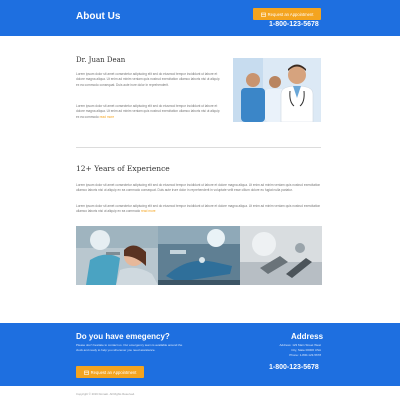  I want to click on footer-phone: 1-800-123-5678, so click(294, 367).